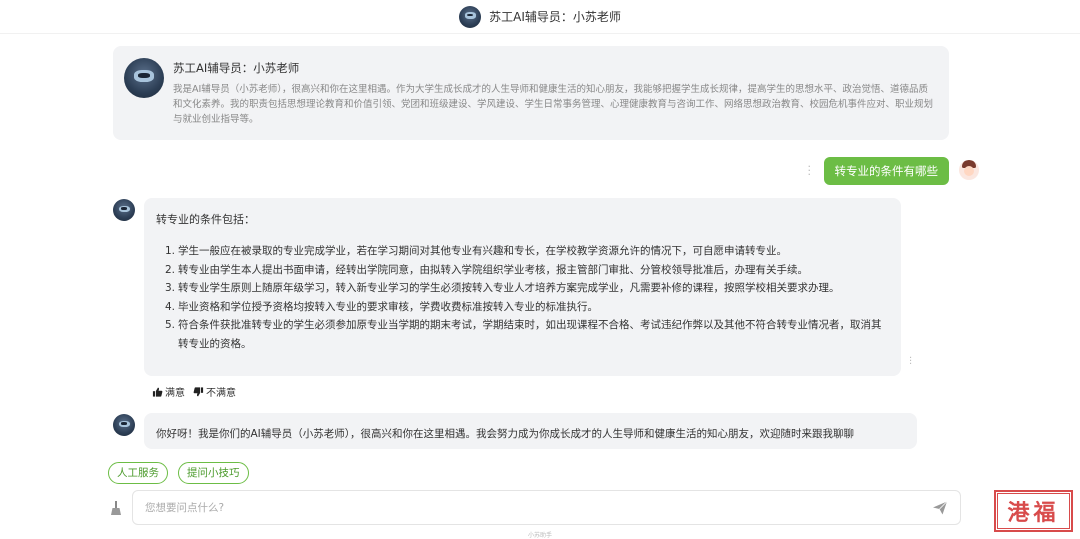 The image size is (1080, 539). I want to click on footer-text: 小苏助手, so click(539, 535).